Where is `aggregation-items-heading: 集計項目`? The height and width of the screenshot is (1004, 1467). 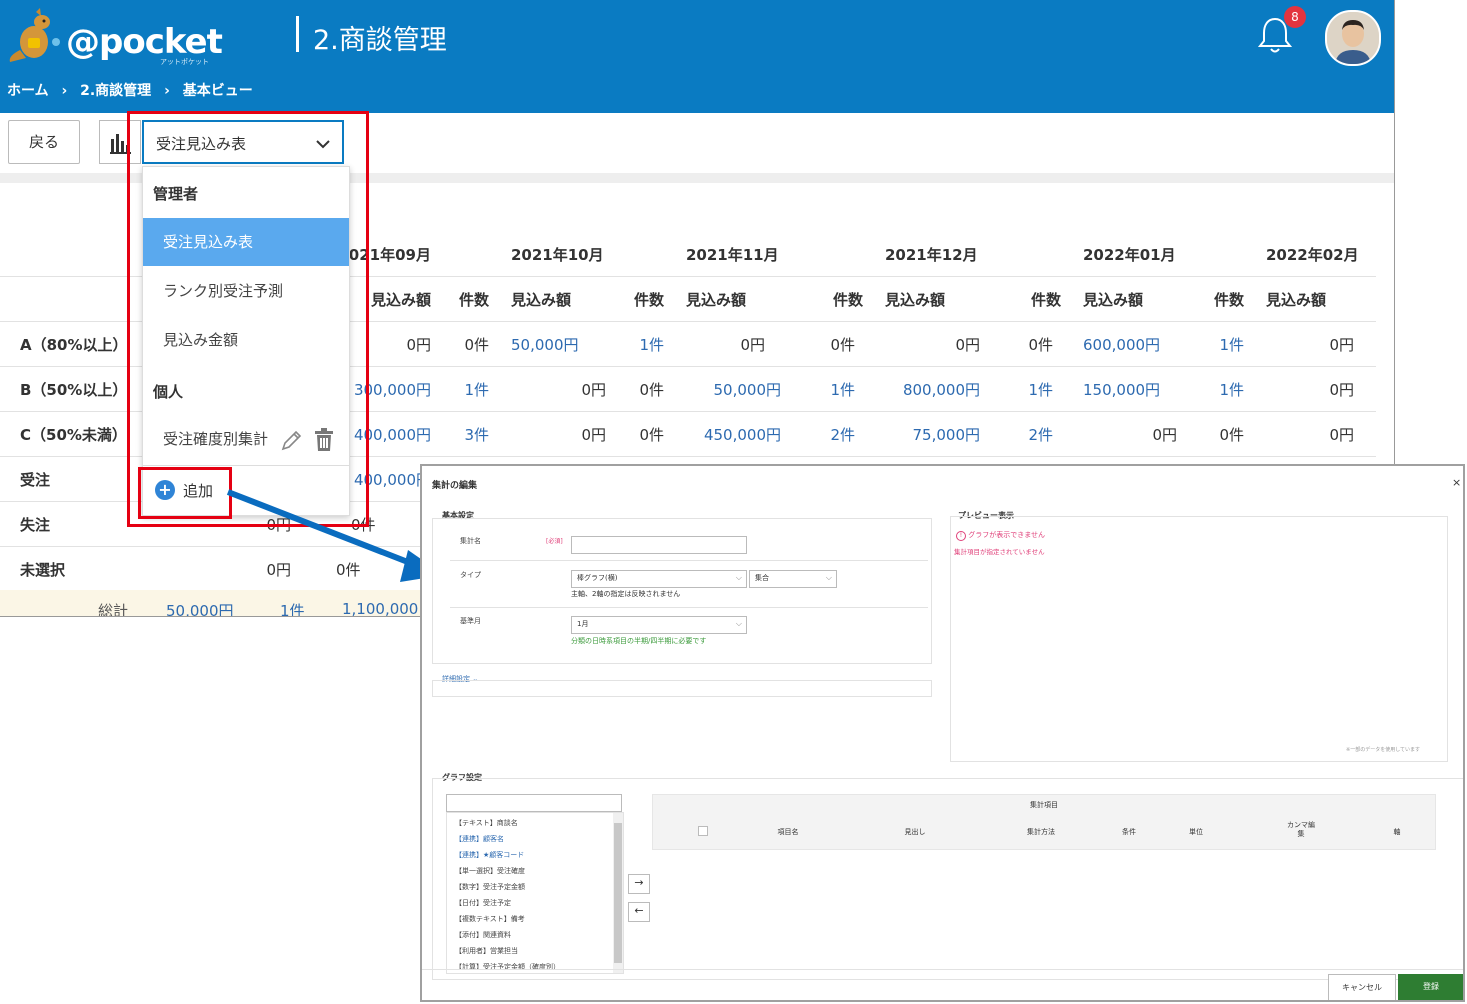 aggregation-items-heading: 集計項目 is located at coordinates (1044, 805).